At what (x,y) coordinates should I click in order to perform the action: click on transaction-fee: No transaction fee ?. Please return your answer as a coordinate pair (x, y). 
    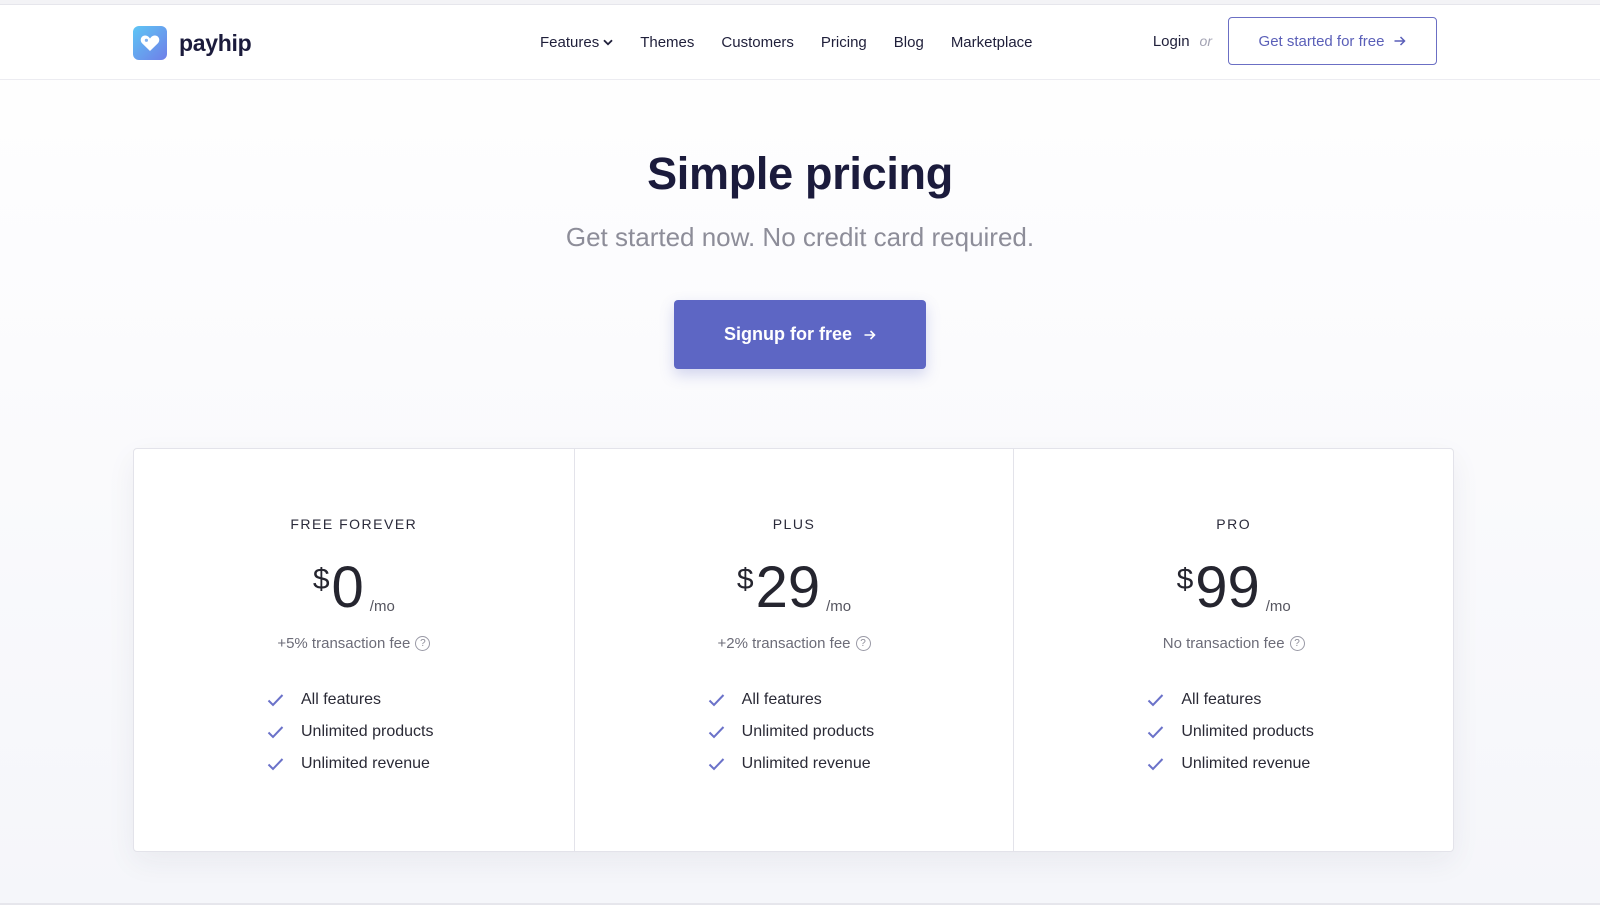
    Looking at the image, I should click on (1233, 643).